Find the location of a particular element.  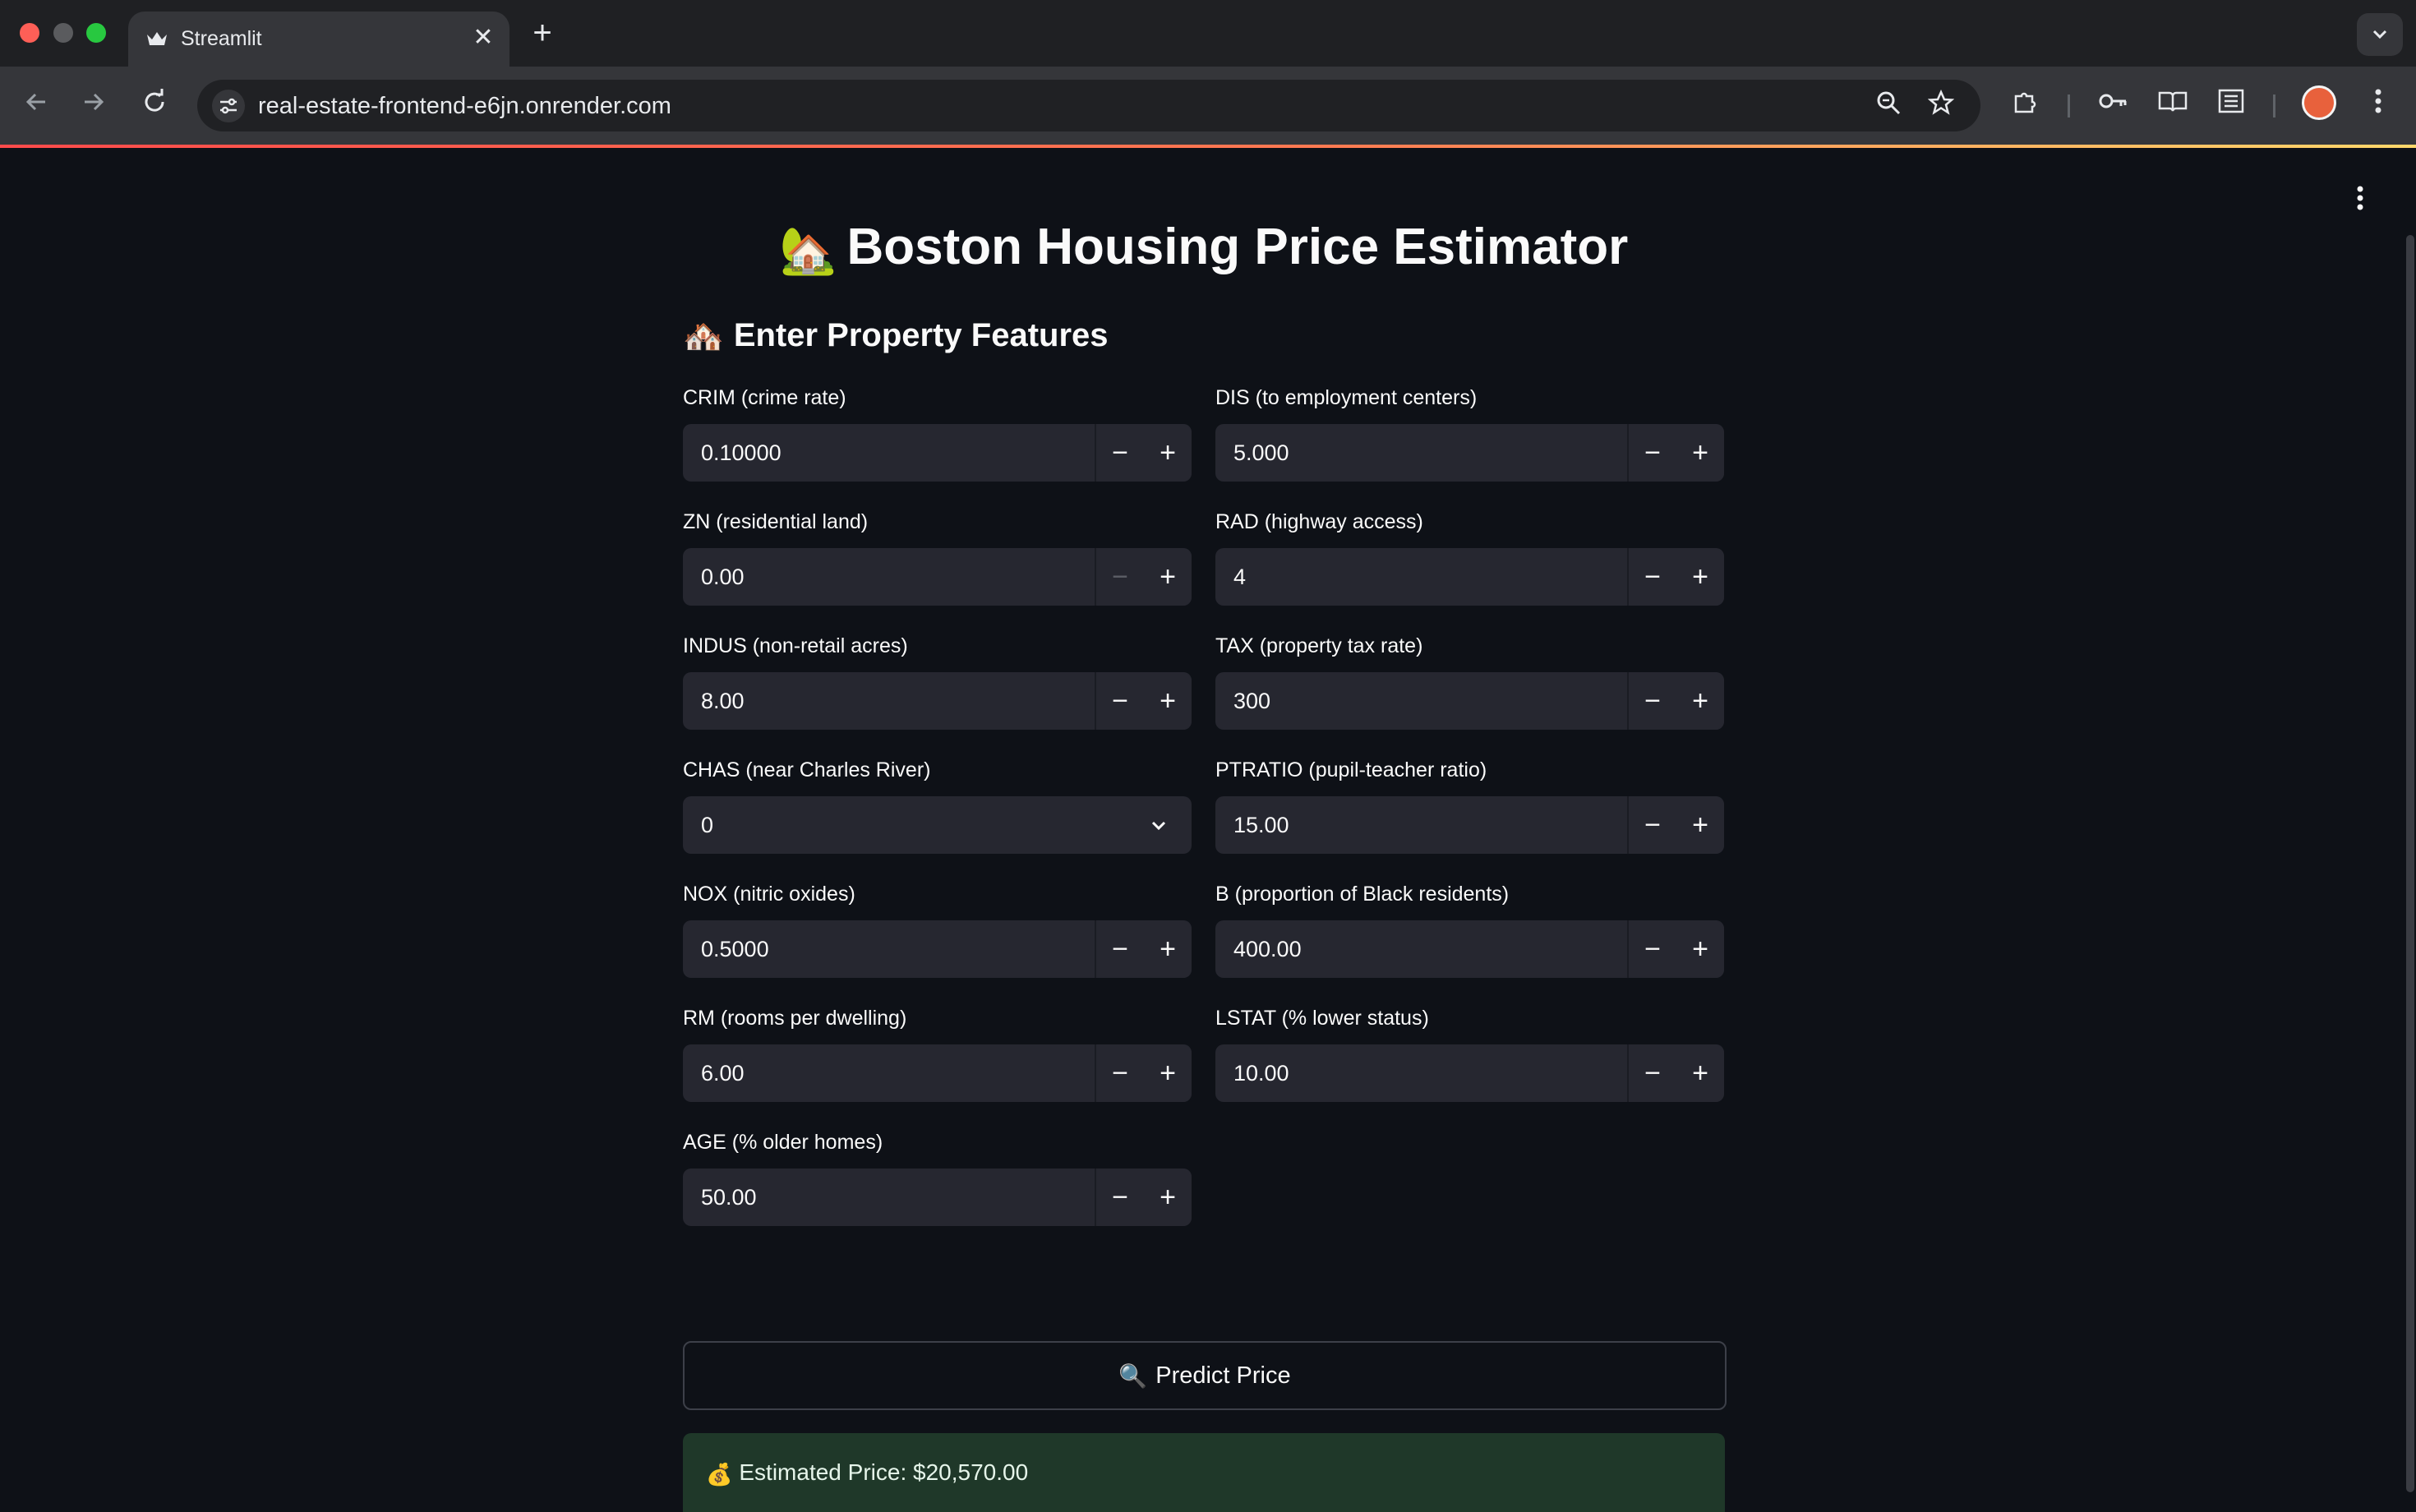

indus-number-input: 8.00 − + is located at coordinates (938, 701).